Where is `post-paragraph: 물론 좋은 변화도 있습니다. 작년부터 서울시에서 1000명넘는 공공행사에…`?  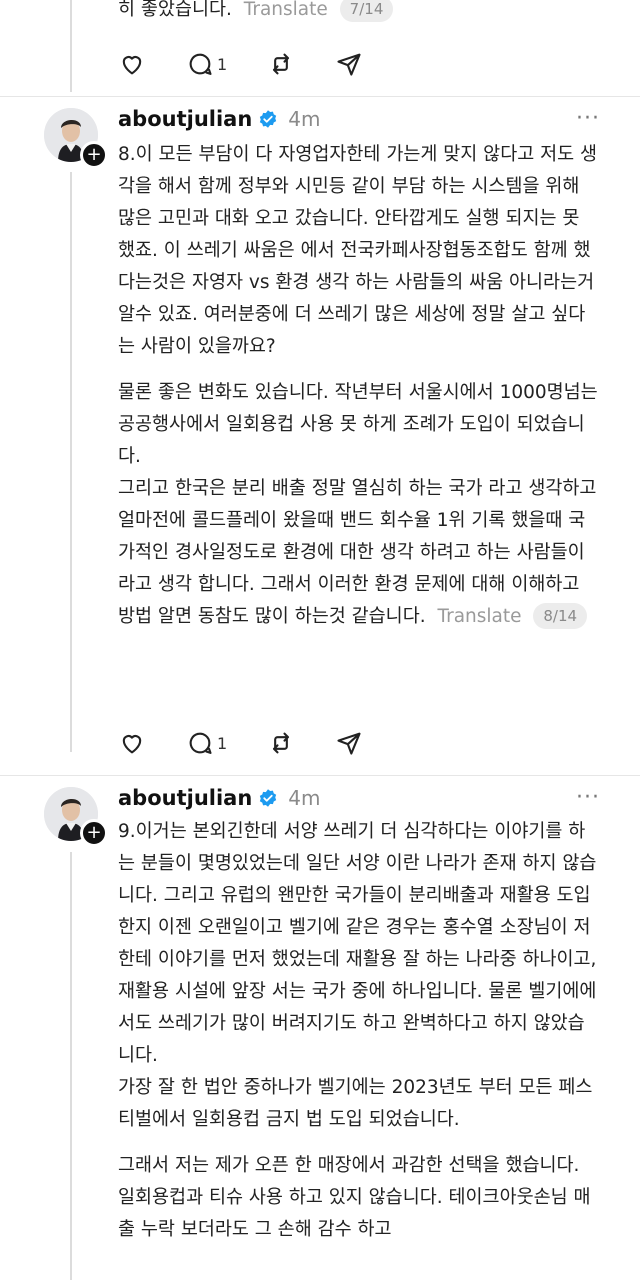
post-paragraph: 물론 좋은 변화도 있습니다. 작년부터 서울시에서 1000명넘는 공공행사에… is located at coordinates (358, 424).